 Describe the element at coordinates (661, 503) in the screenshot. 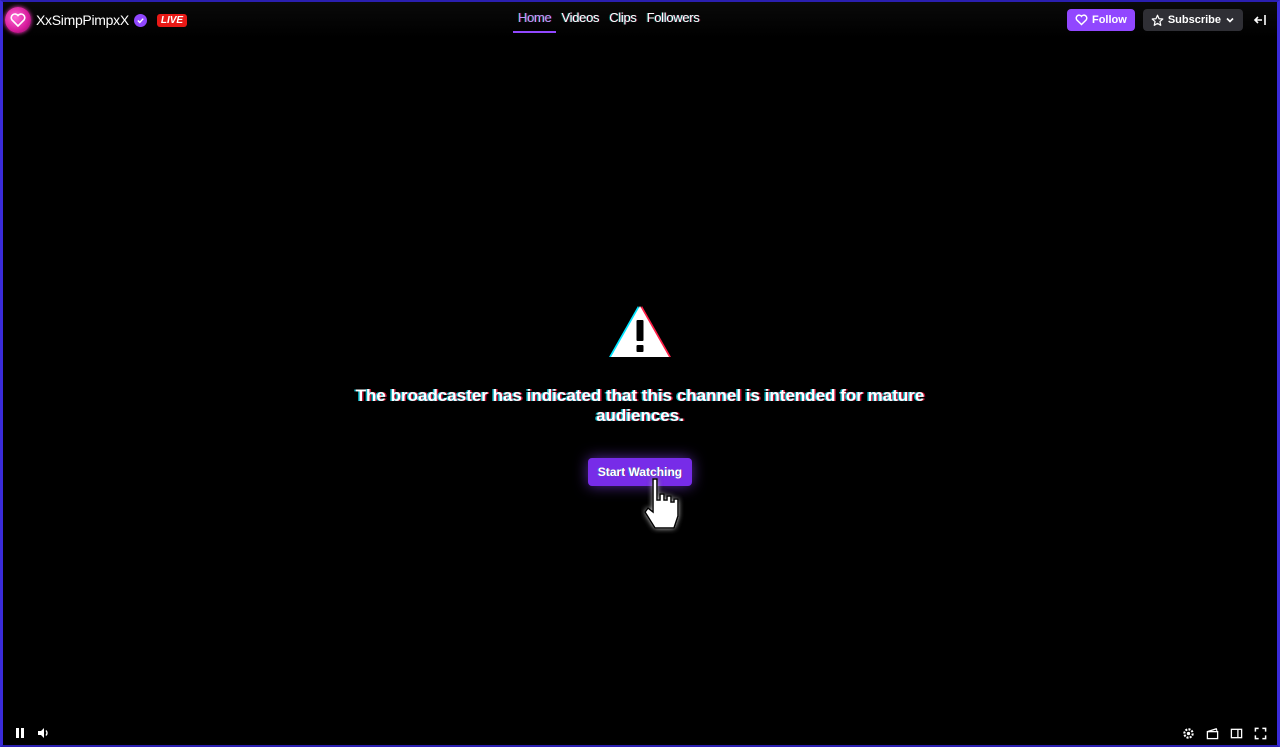

I see `hand-pointer-cursor-icon` at that location.